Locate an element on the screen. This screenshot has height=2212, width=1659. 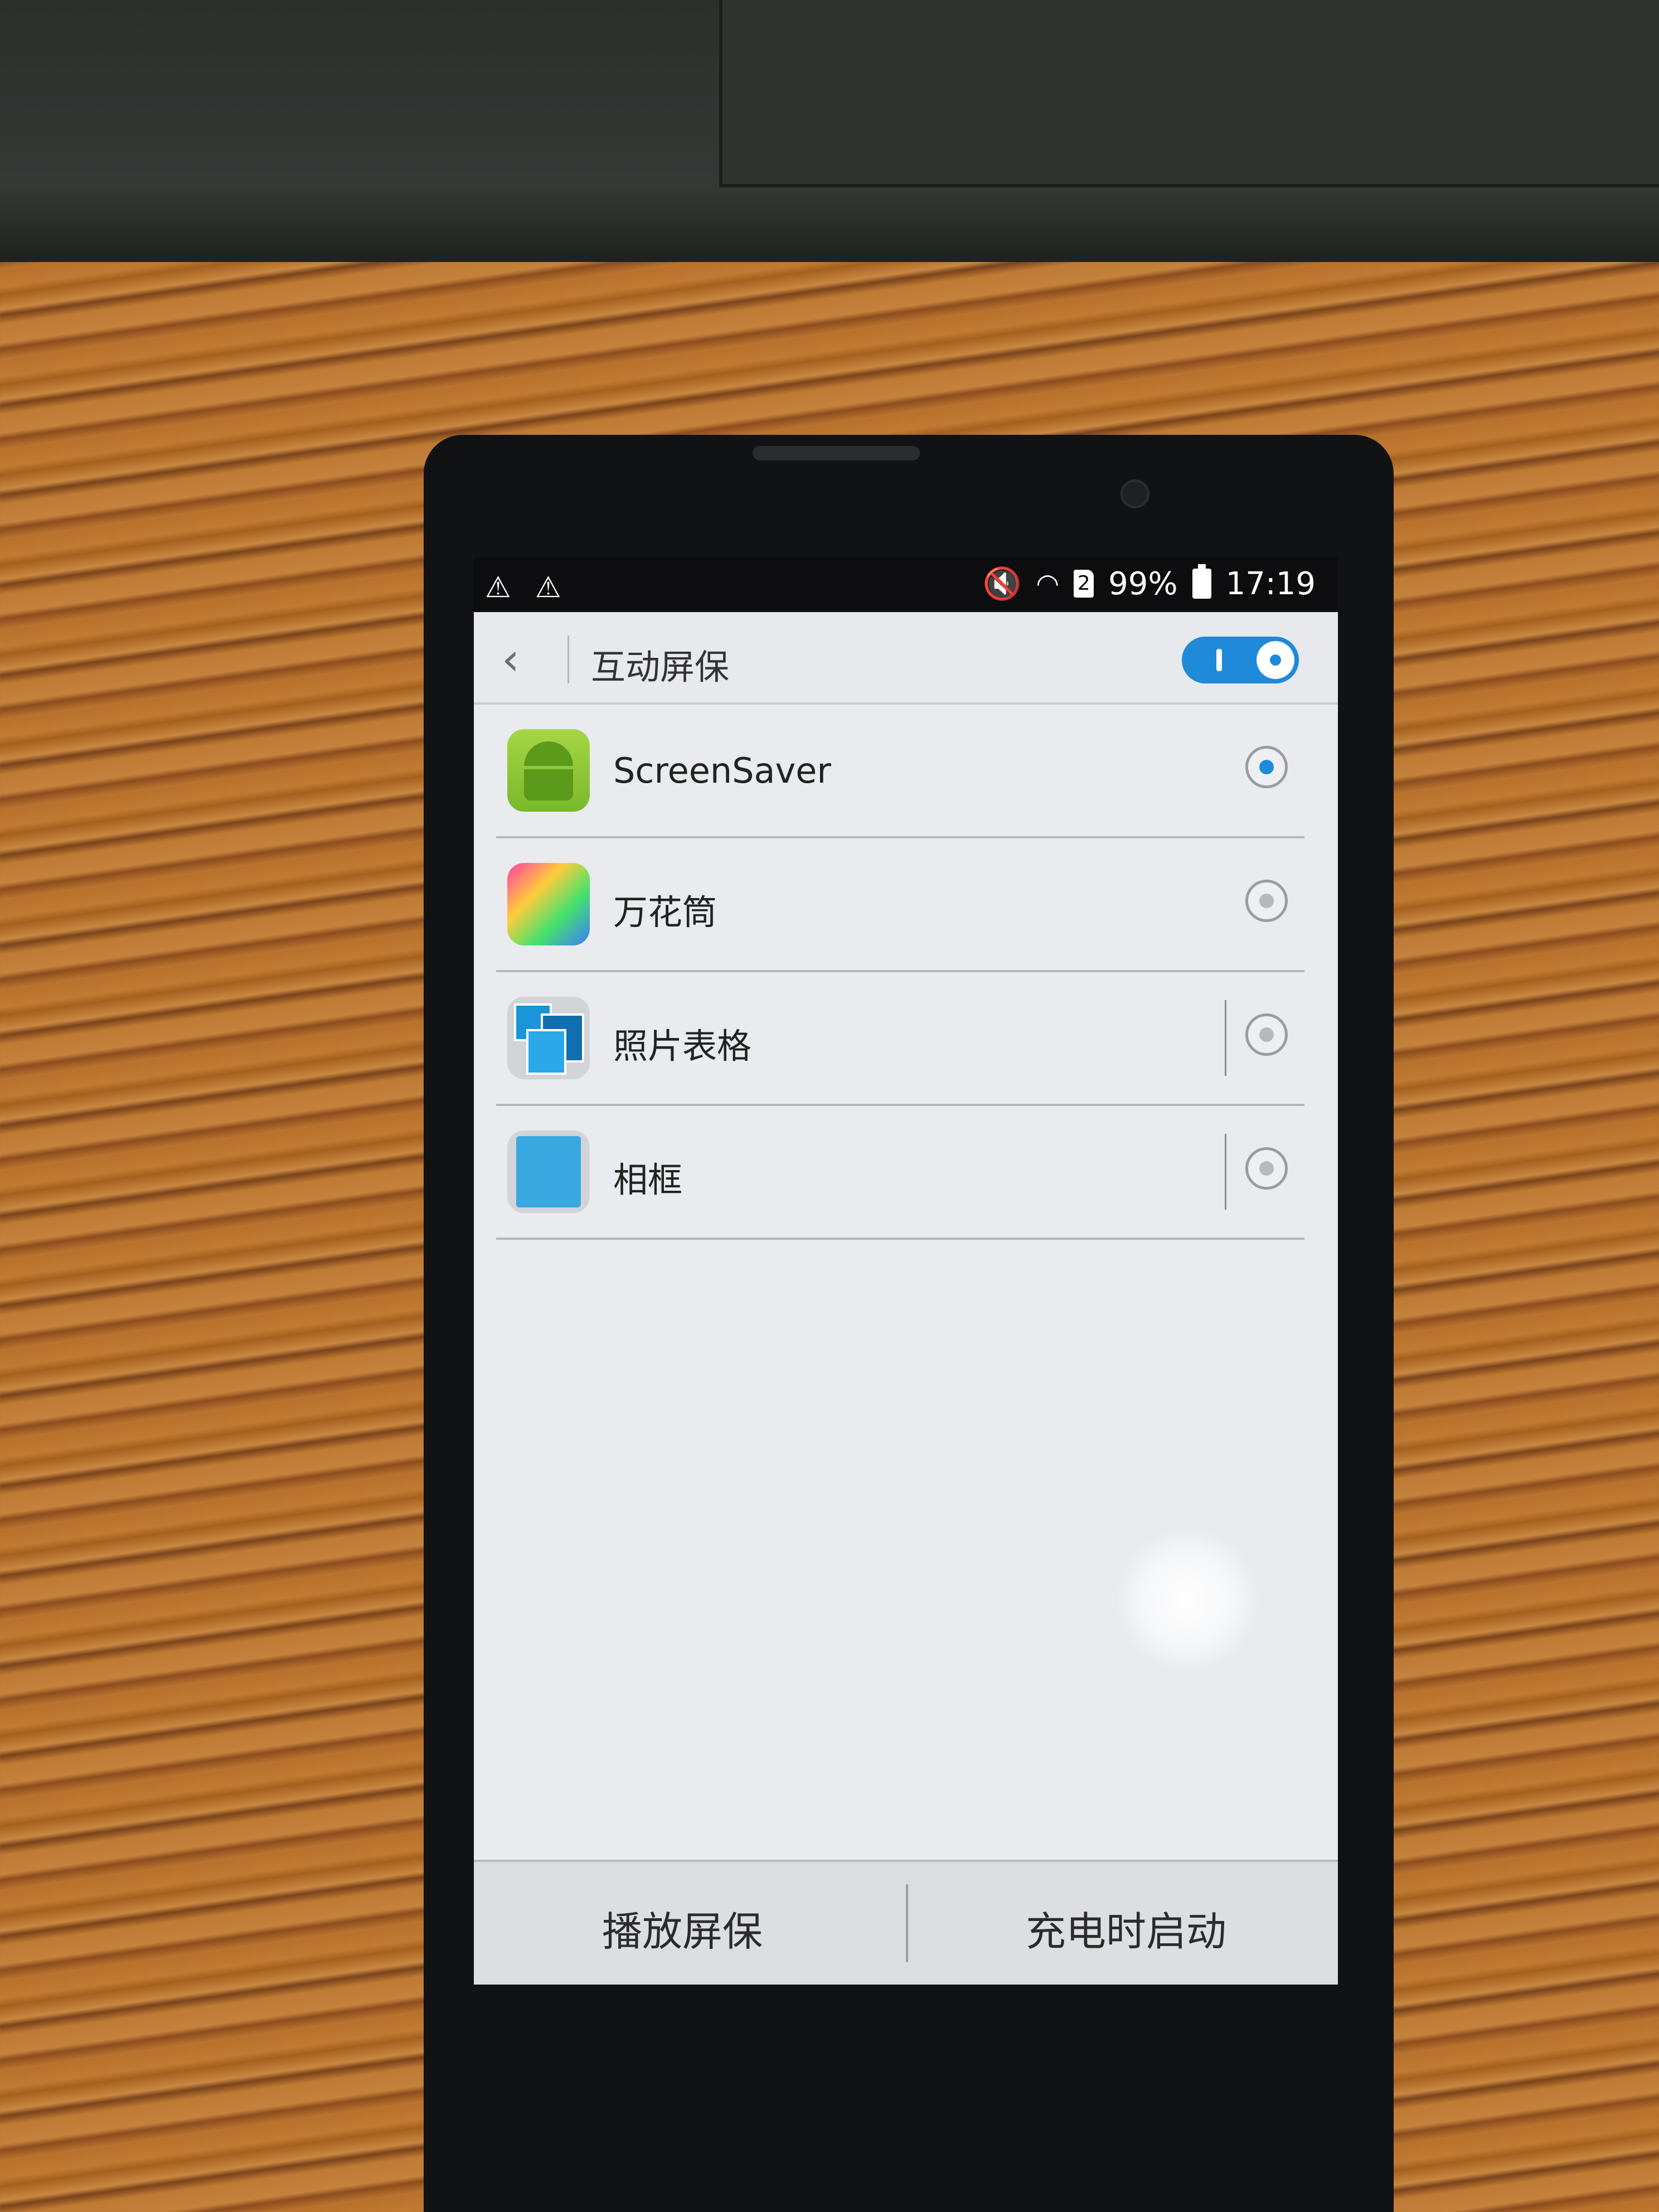
toggle-knob is located at coordinates (1275, 660).